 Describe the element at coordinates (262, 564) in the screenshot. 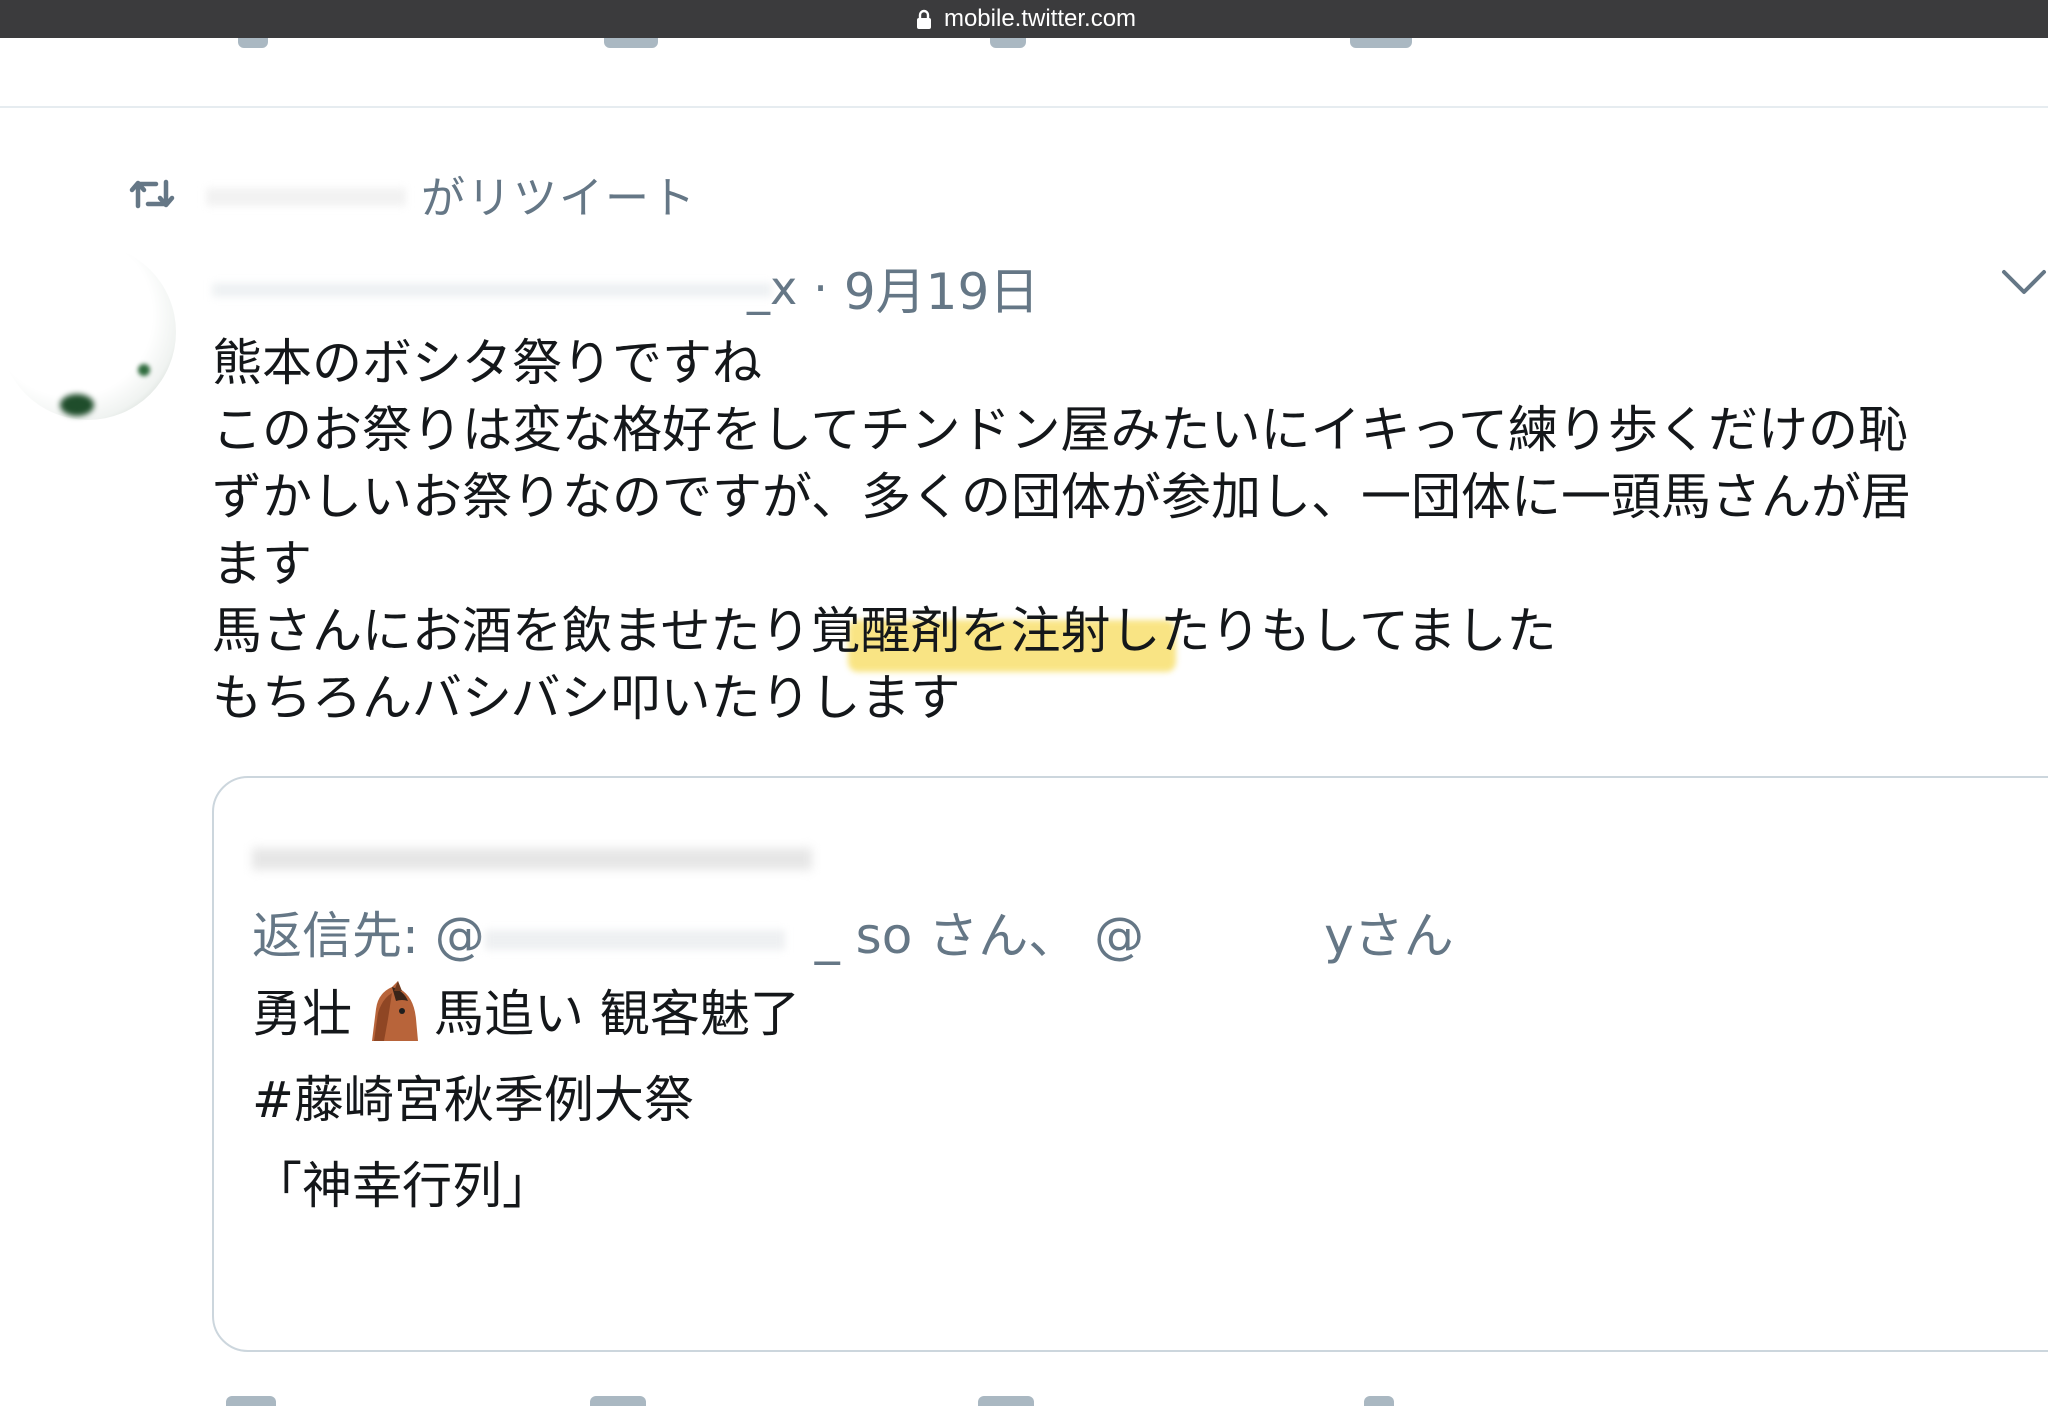

I see `tweet-line: ます` at that location.